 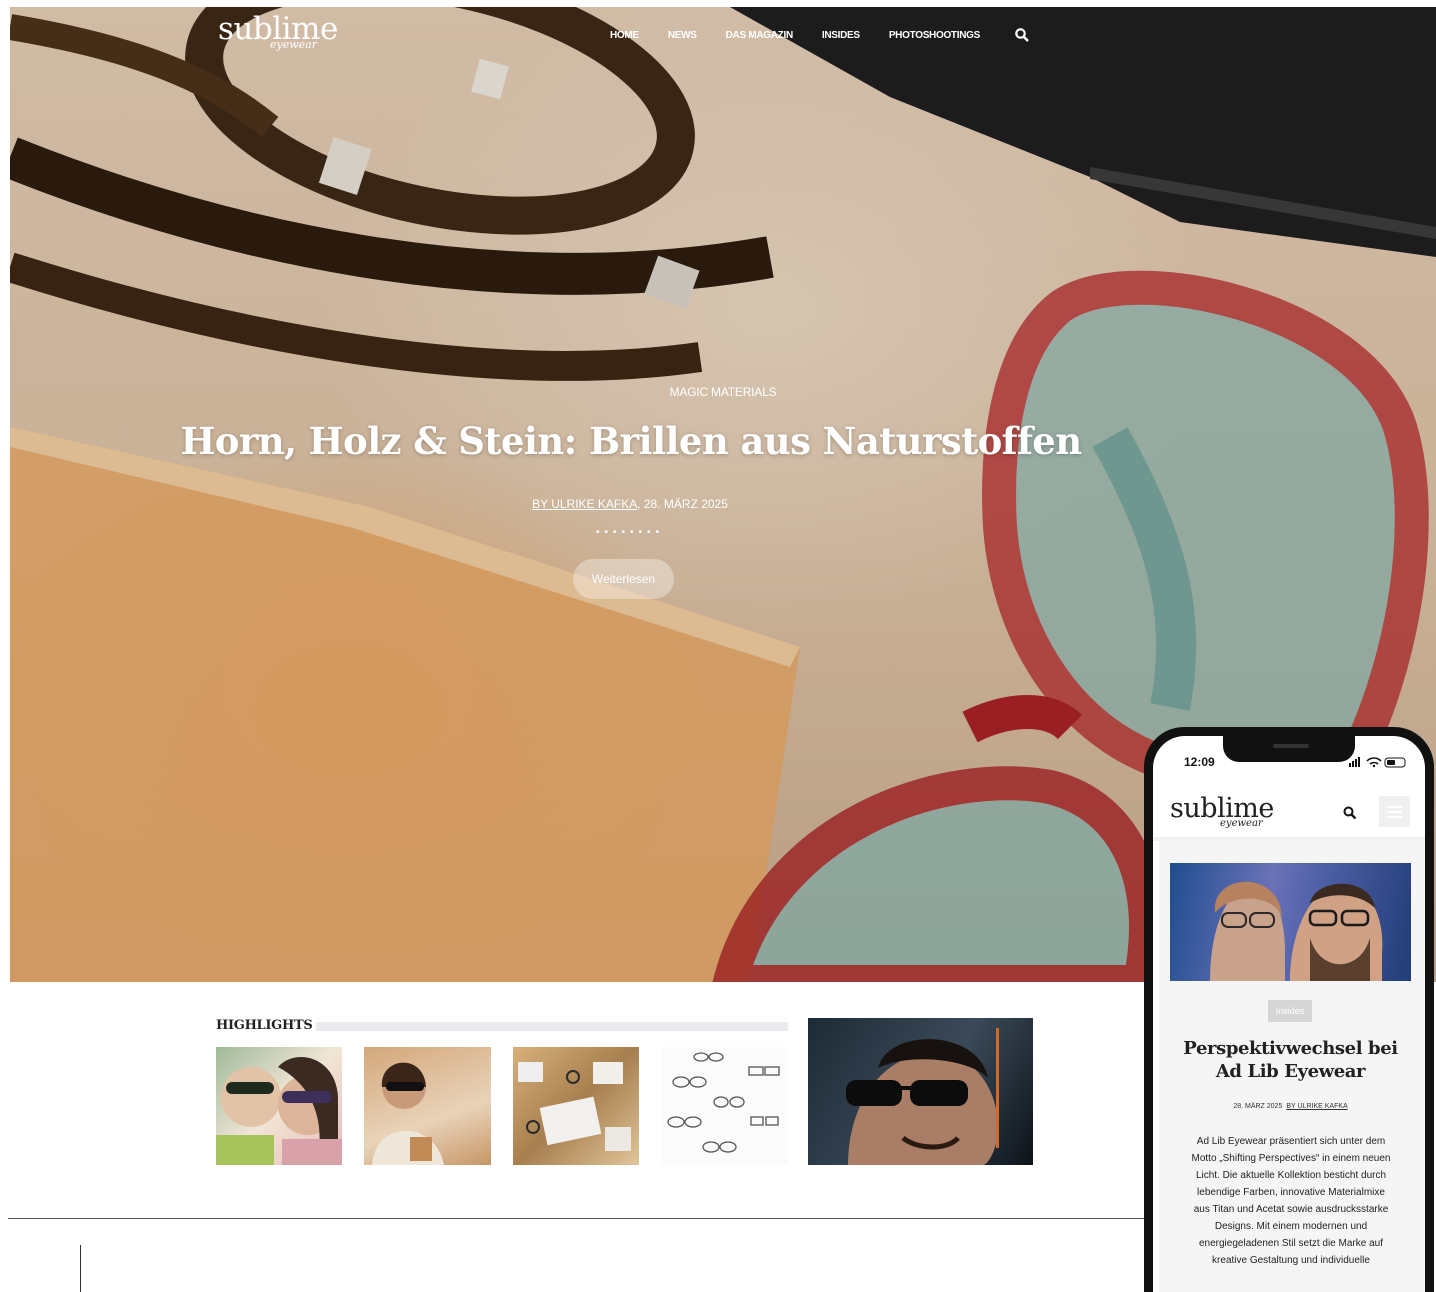 I want to click on nav-home: HOME, so click(x=624, y=35).